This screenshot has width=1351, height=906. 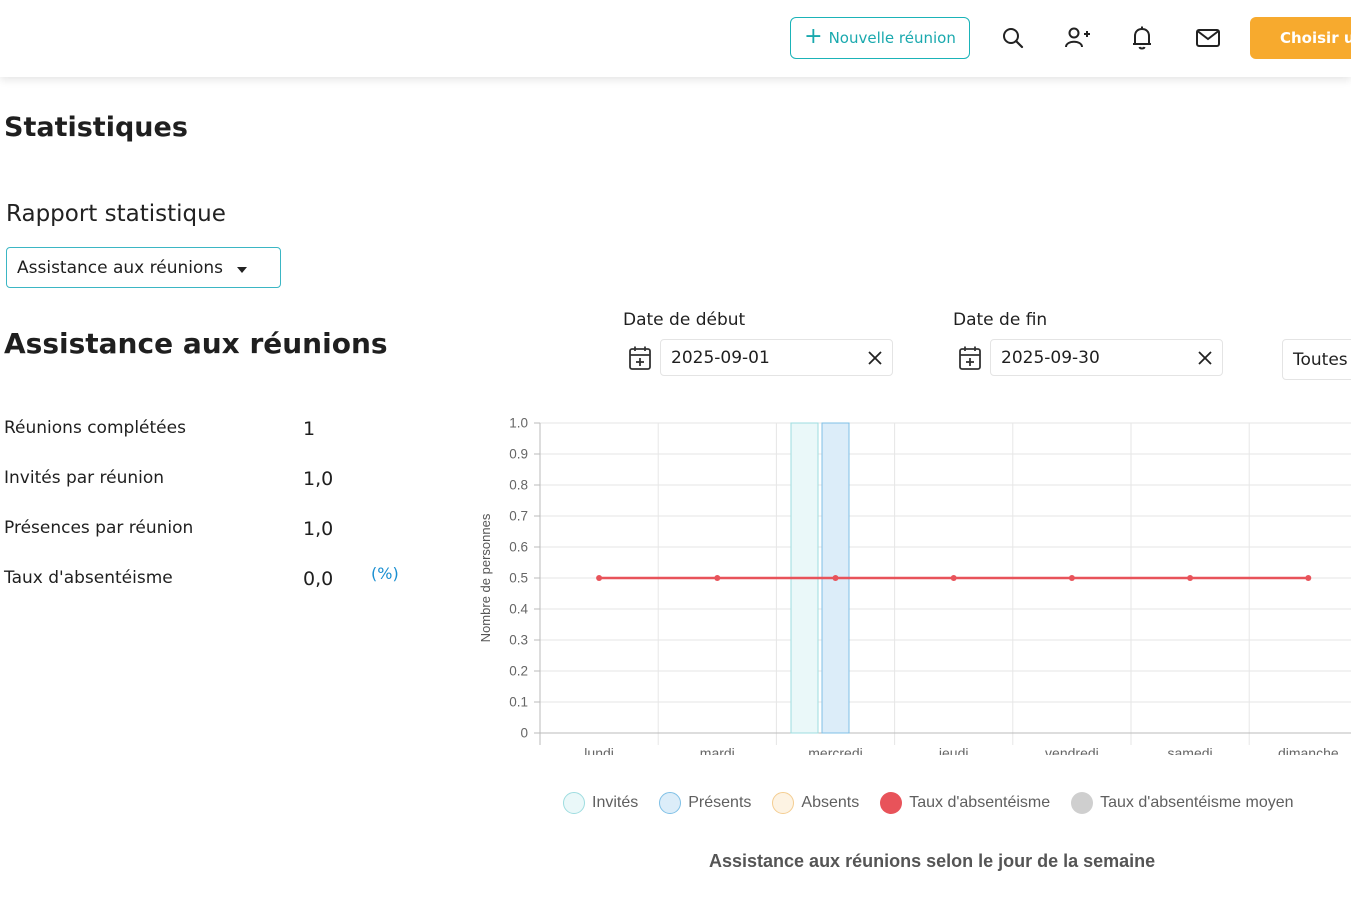 What do you see at coordinates (318, 579) in the screenshot?
I see `stat-value-absenteeism: 0,0` at bounding box center [318, 579].